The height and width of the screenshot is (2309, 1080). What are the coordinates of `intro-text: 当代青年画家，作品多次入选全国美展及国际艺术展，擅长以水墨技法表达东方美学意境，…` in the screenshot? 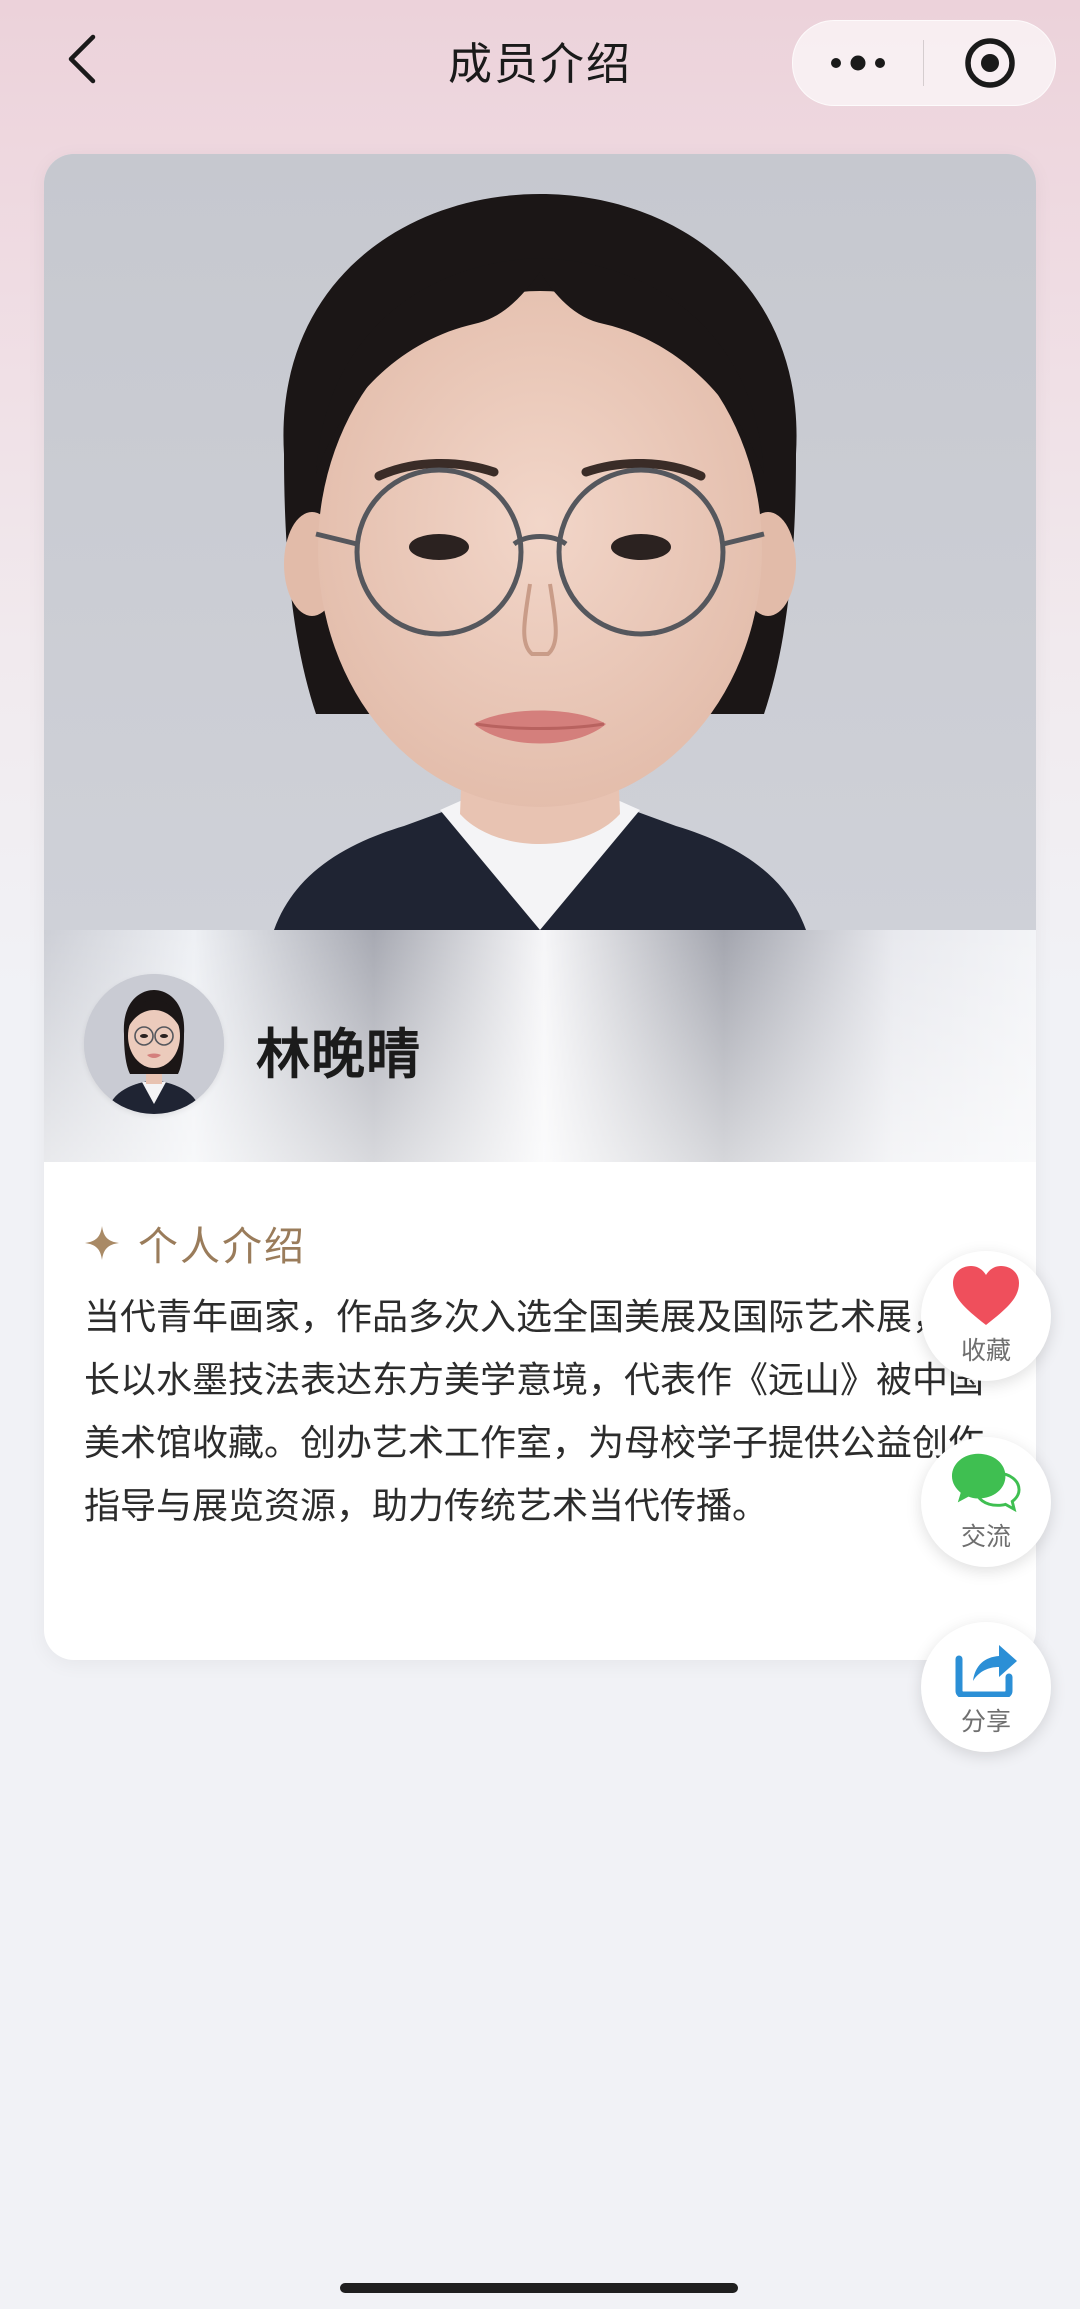 It's located at (534, 1412).